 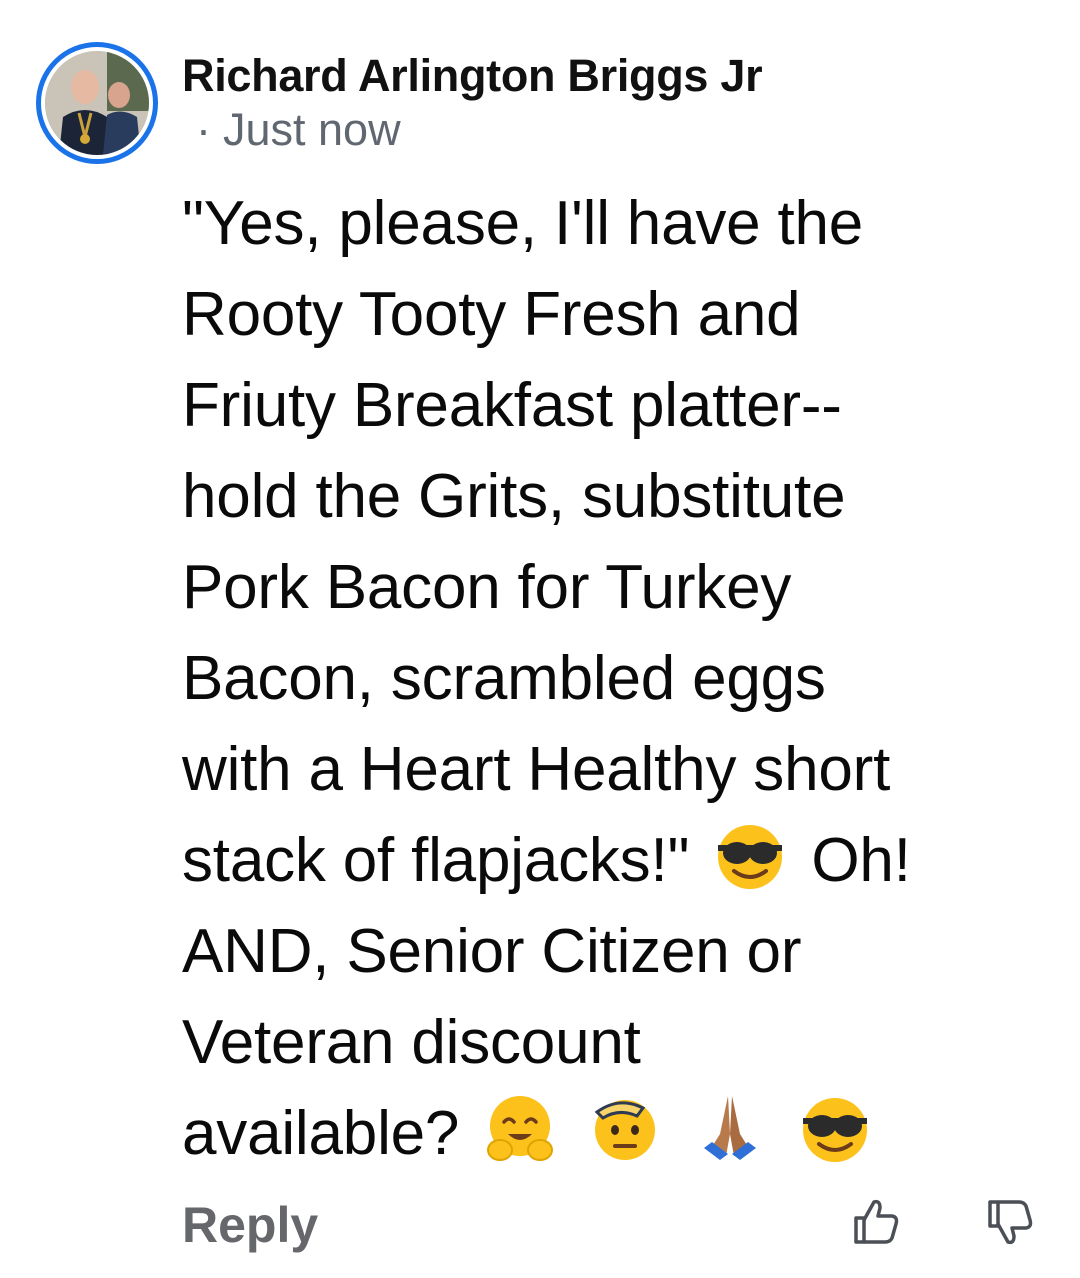 I want to click on avatar-photo, so click(x=97, y=103).